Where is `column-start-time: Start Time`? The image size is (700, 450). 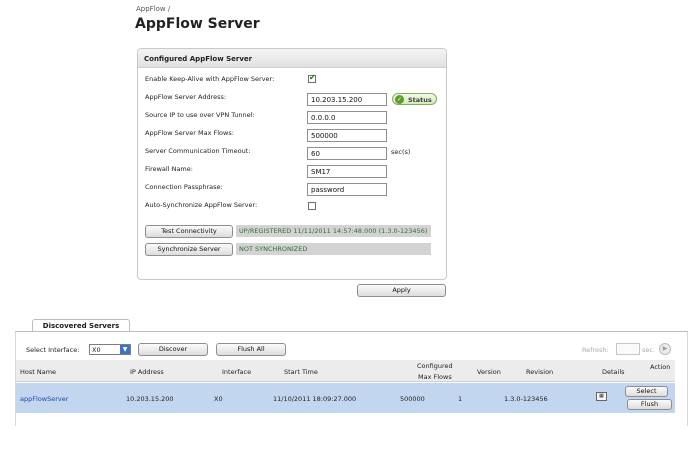 column-start-time: Start Time is located at coordinates (301, 372).